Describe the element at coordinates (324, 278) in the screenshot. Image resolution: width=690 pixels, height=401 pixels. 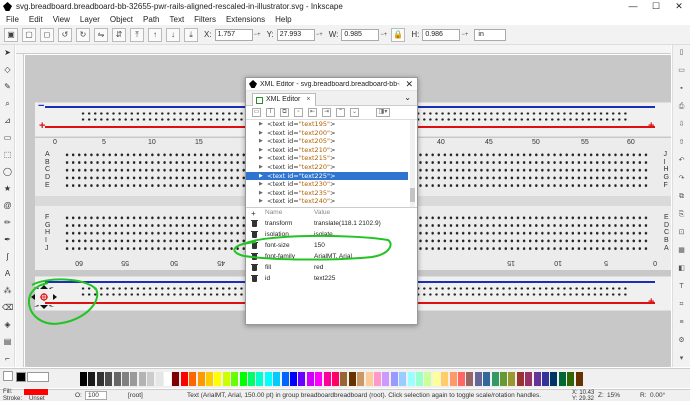
I see `attribute-value: text225` at that location.